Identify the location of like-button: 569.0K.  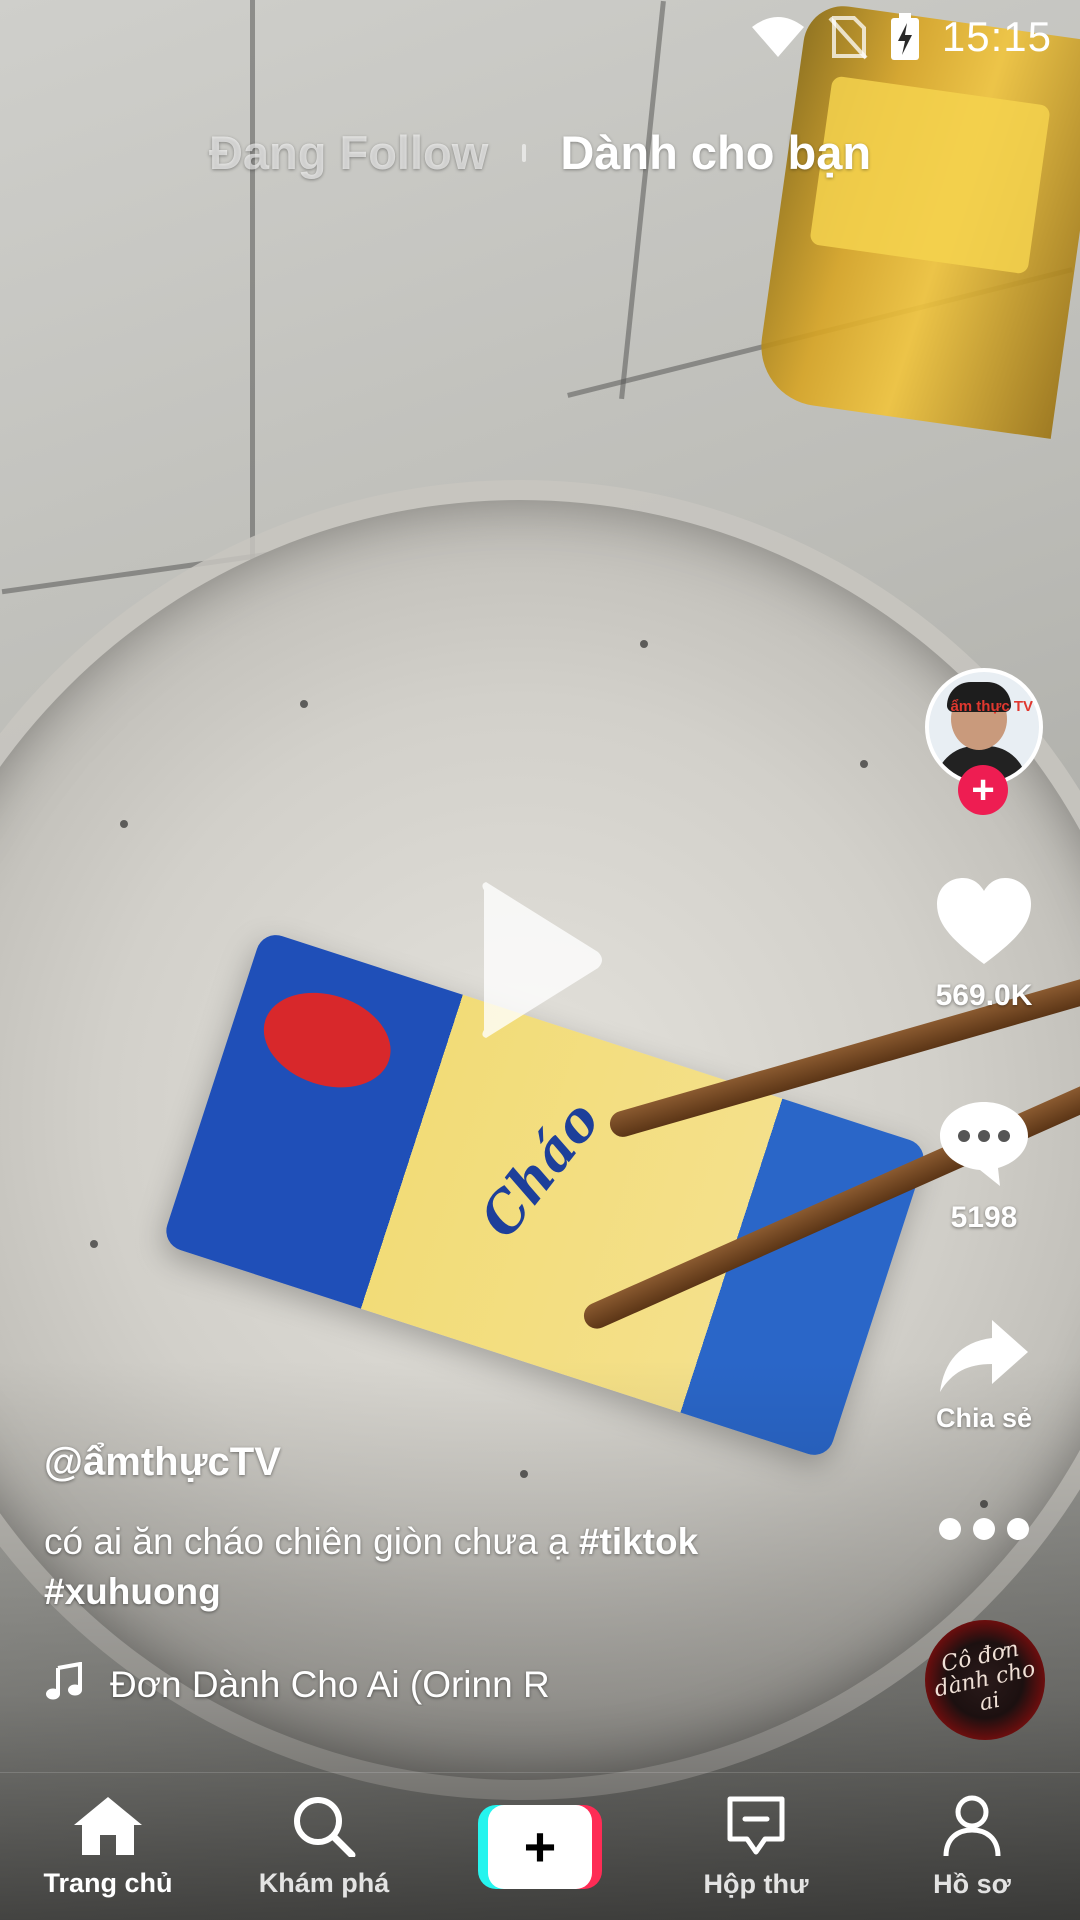
(984, 944).